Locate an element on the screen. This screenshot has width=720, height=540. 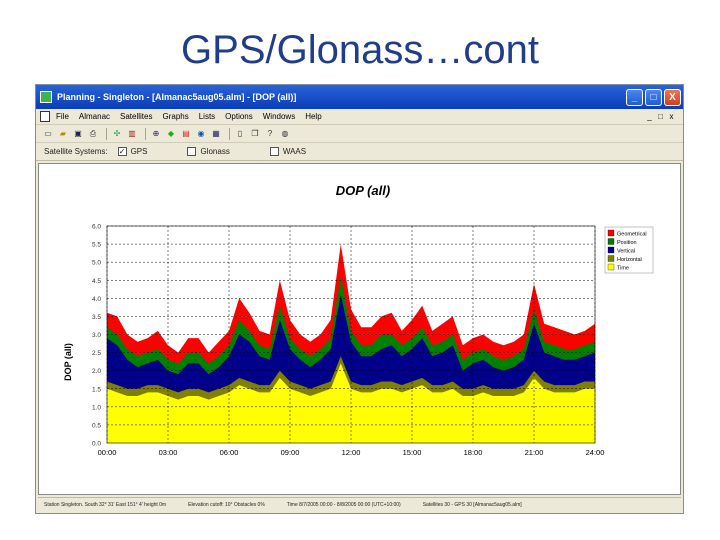
menu-options: Options is located at coordinates (239, 116).